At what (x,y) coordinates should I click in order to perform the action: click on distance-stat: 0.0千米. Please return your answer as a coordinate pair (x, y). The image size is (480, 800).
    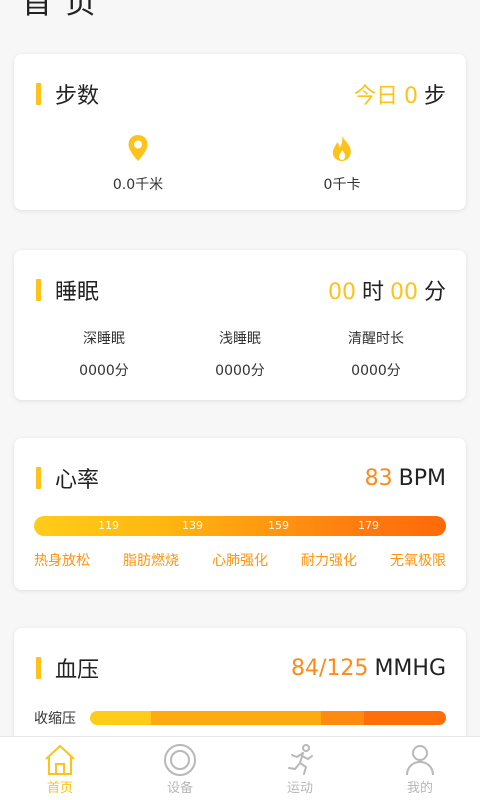
    Looking at the image, I should click on (138, 163).